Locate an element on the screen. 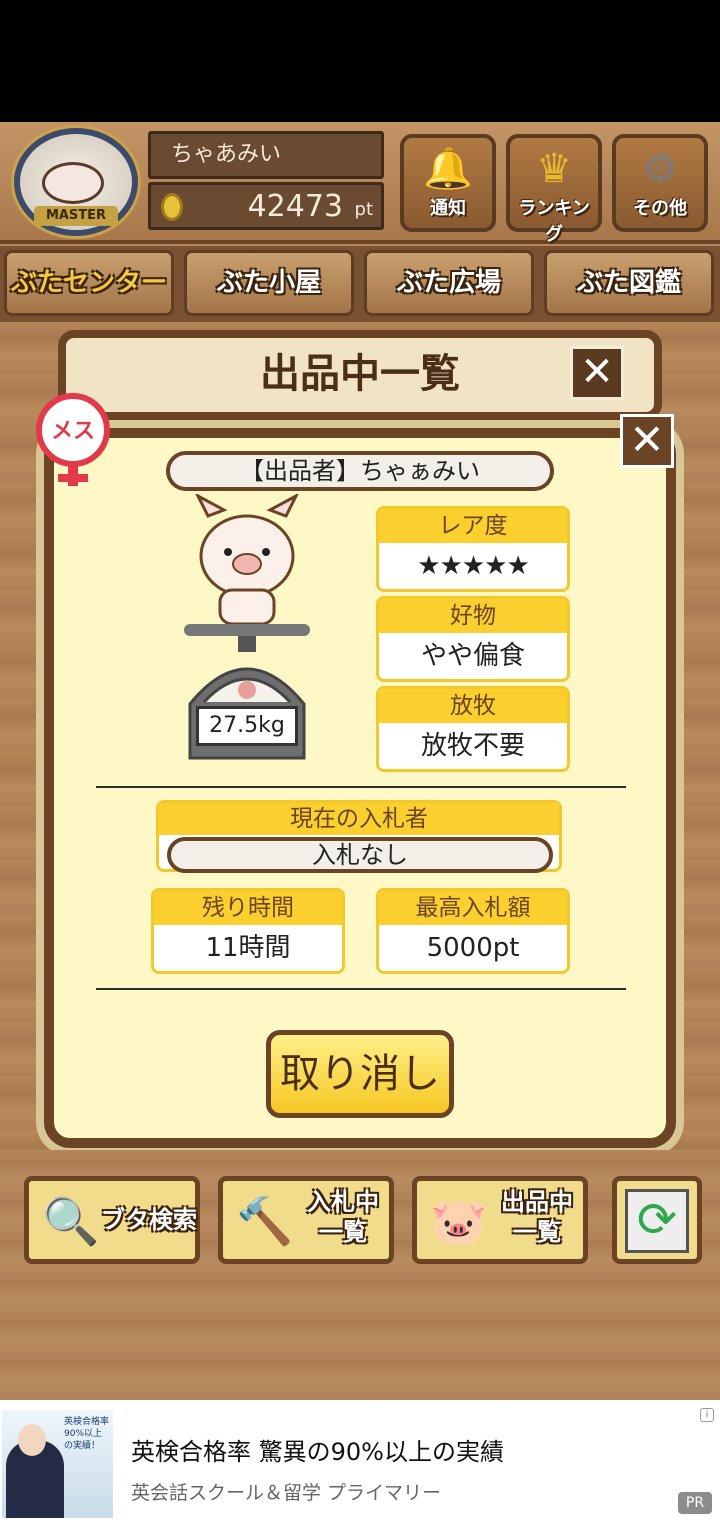 Image resolution: width=720 pixels, height=1520 pixels. tab-buta-center: ぶたセンター is located at coordinates (89, 283).